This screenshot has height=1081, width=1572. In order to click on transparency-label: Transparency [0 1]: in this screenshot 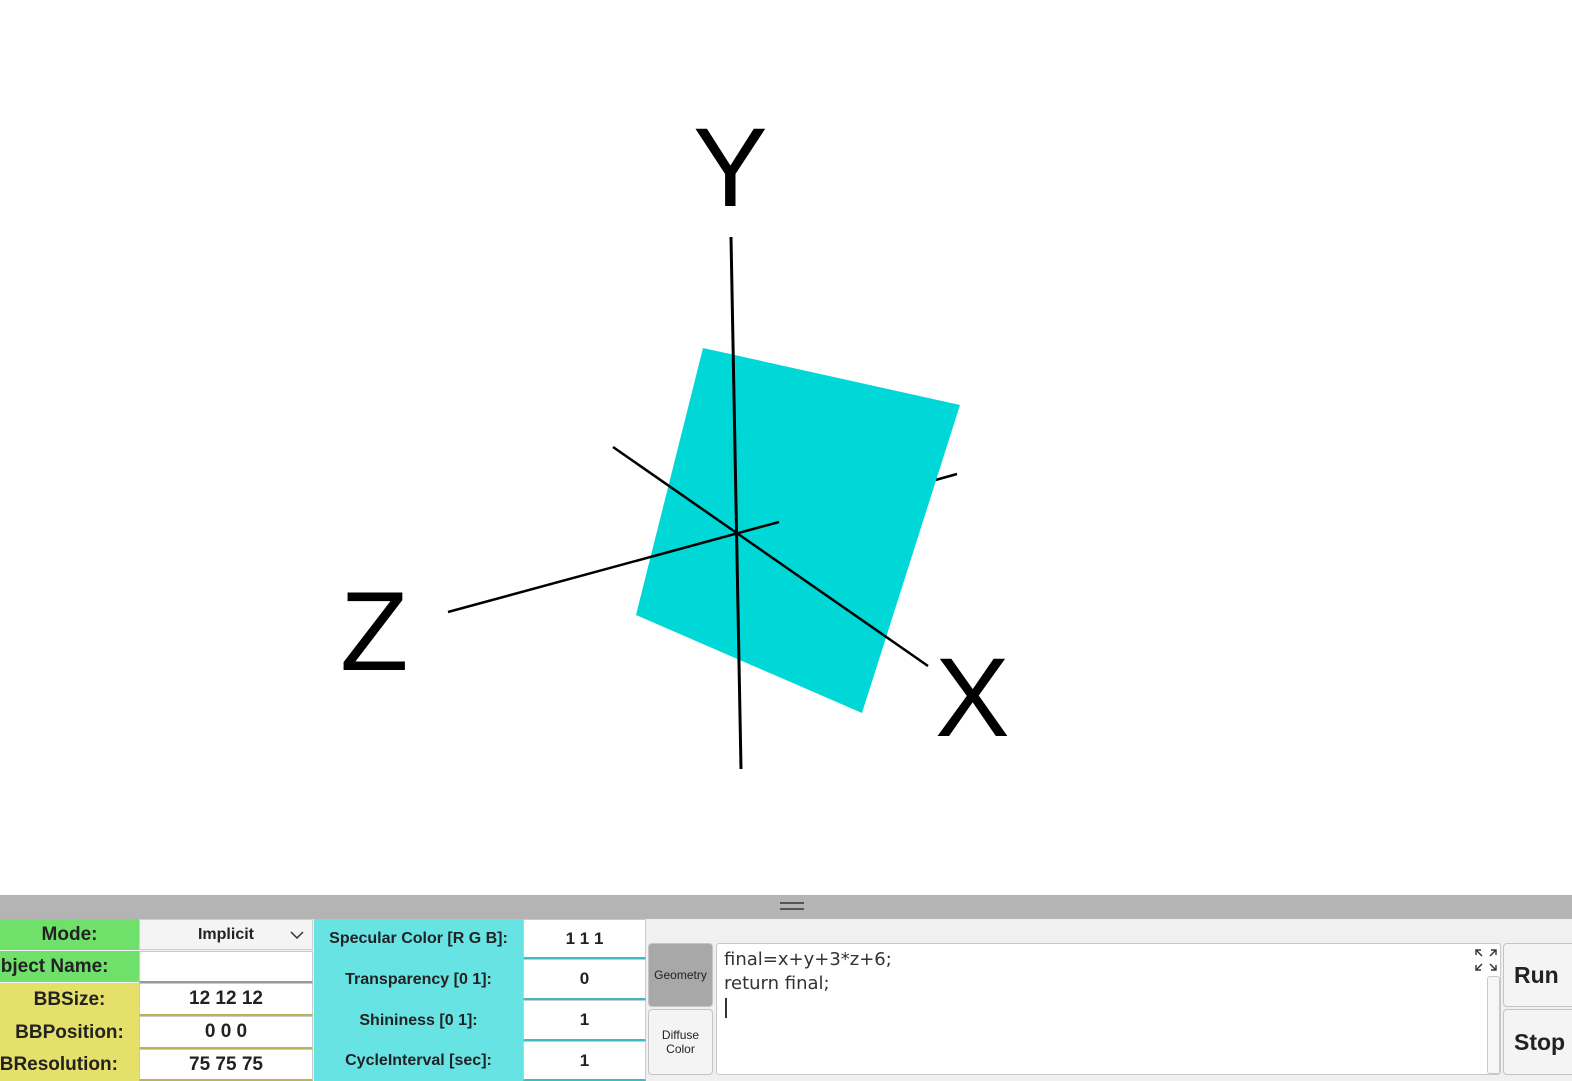, I will do `click(418, 979)`.